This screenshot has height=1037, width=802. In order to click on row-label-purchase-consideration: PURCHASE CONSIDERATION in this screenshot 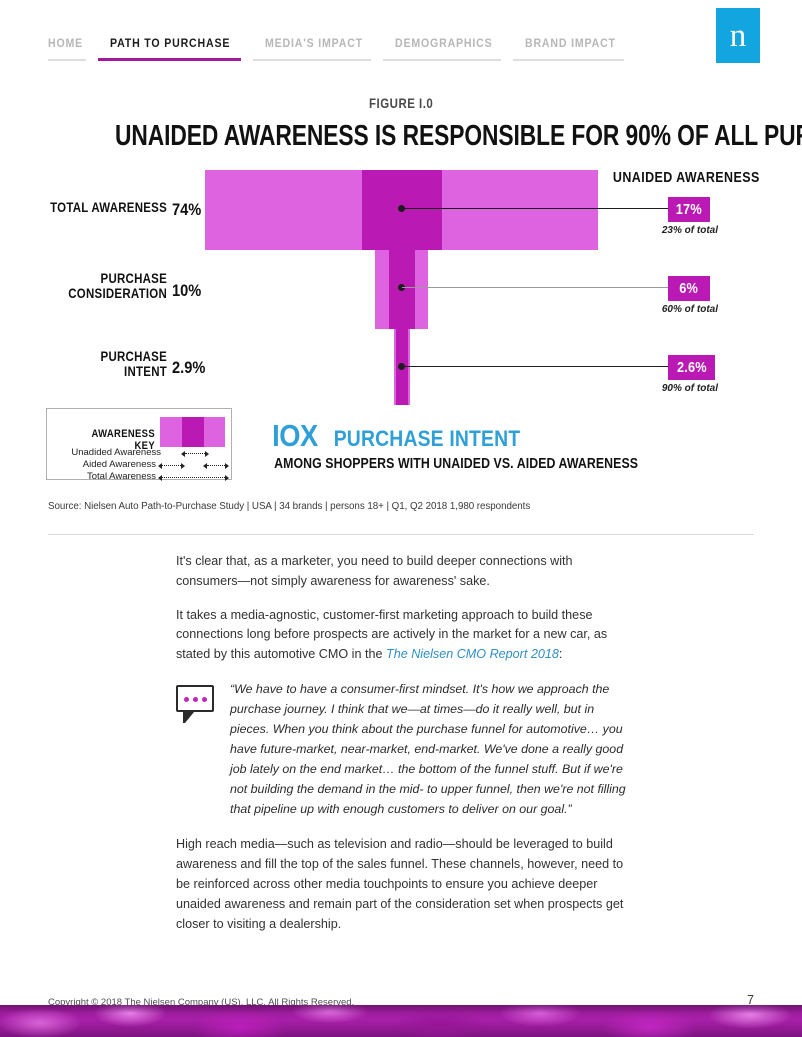, I will do `click(117, 286)`.